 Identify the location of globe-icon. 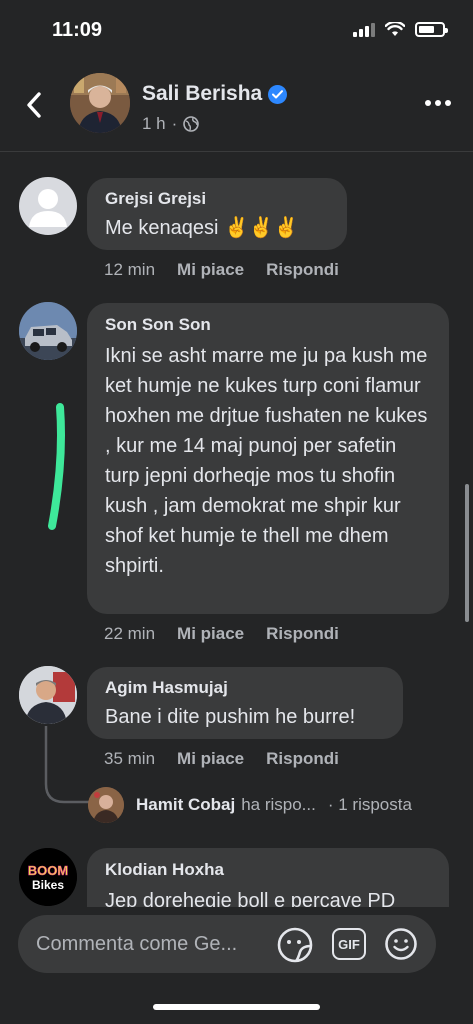
(191, 124).